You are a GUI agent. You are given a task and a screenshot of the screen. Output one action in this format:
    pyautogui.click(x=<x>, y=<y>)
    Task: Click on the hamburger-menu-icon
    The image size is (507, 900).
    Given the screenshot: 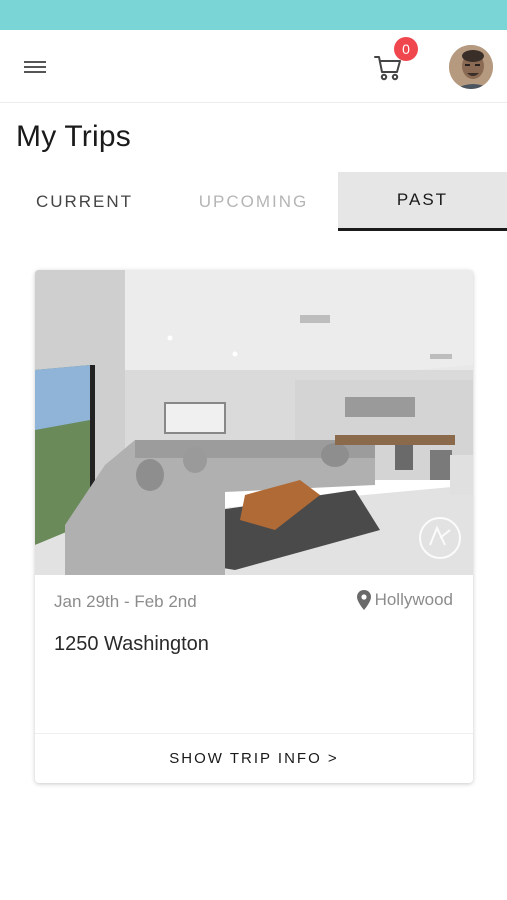 What is the action you would take?
    pyautogui.click(x=35, y=67)
    